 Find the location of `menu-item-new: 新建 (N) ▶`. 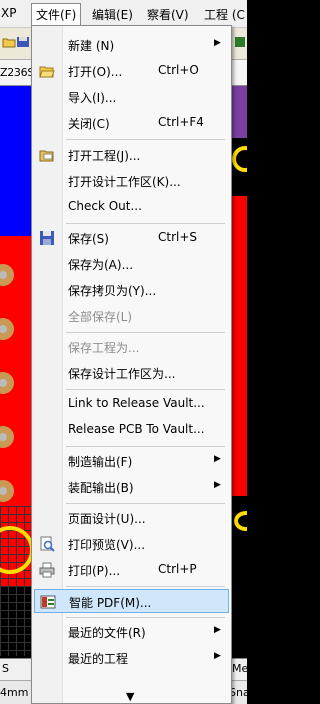

menu-item-new: 新建 (N) ▶ is located at coordinates (131, 45).